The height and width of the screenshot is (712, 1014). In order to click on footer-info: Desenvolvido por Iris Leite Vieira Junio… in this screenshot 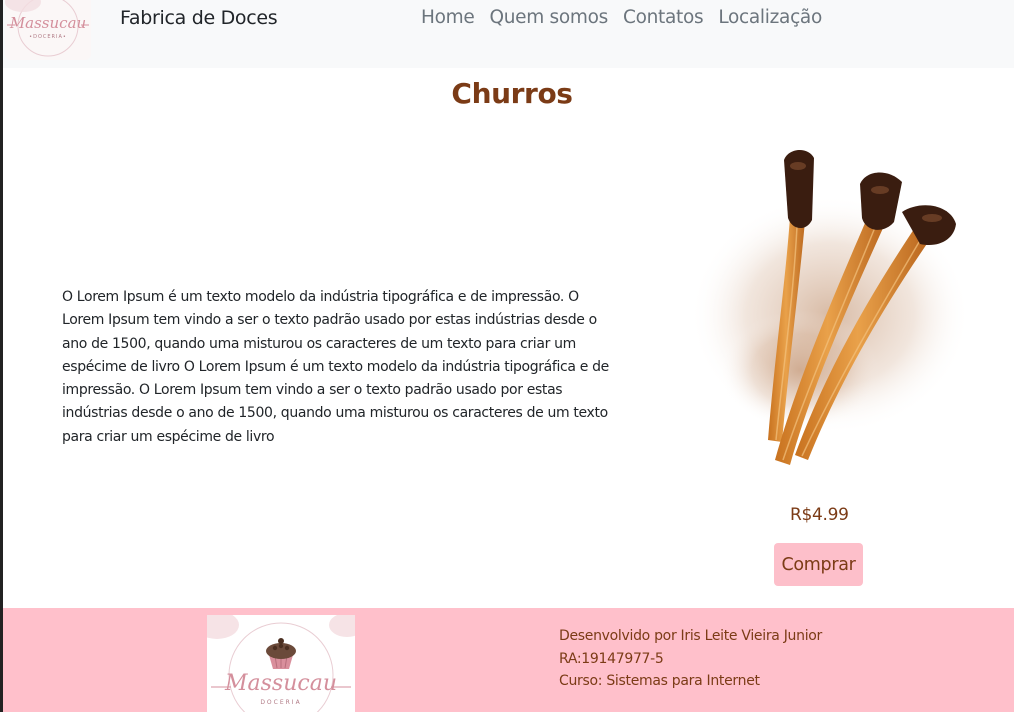, I will do `click(690, 659)`.